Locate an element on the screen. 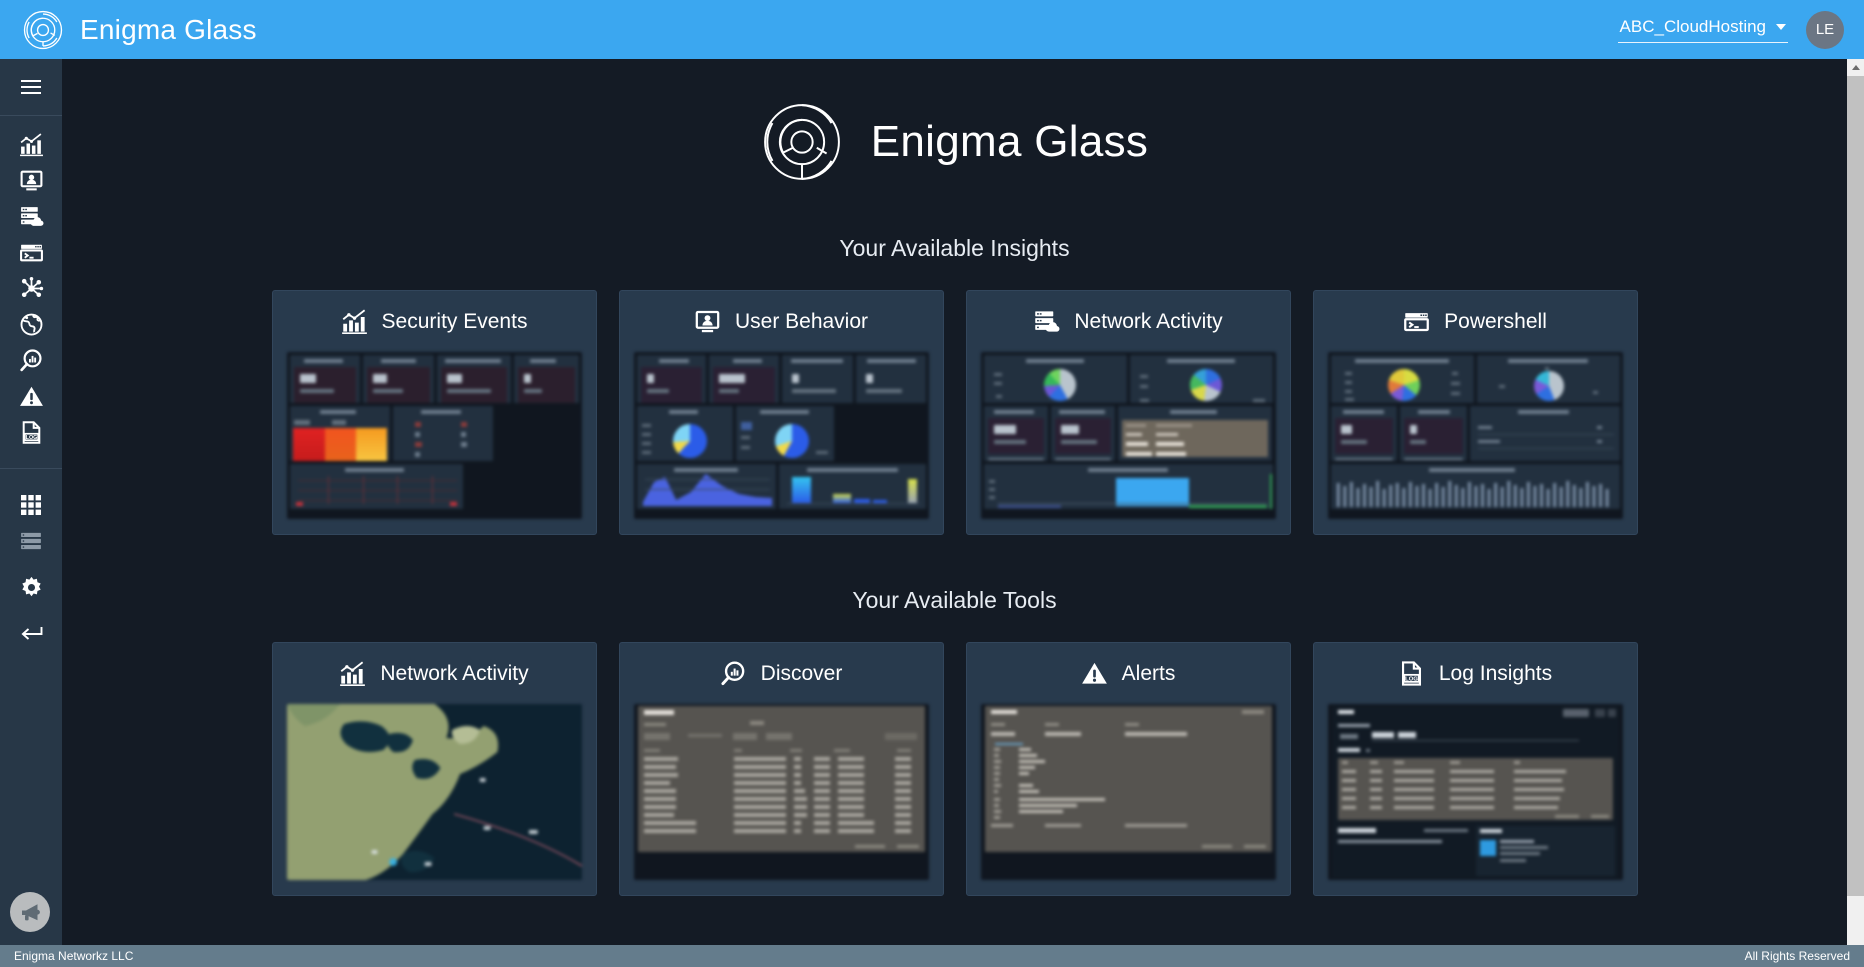 This screenshot has height=967, width=1864. insight-card-network-activity: Network Activity is located at coordinates (1128, 412).